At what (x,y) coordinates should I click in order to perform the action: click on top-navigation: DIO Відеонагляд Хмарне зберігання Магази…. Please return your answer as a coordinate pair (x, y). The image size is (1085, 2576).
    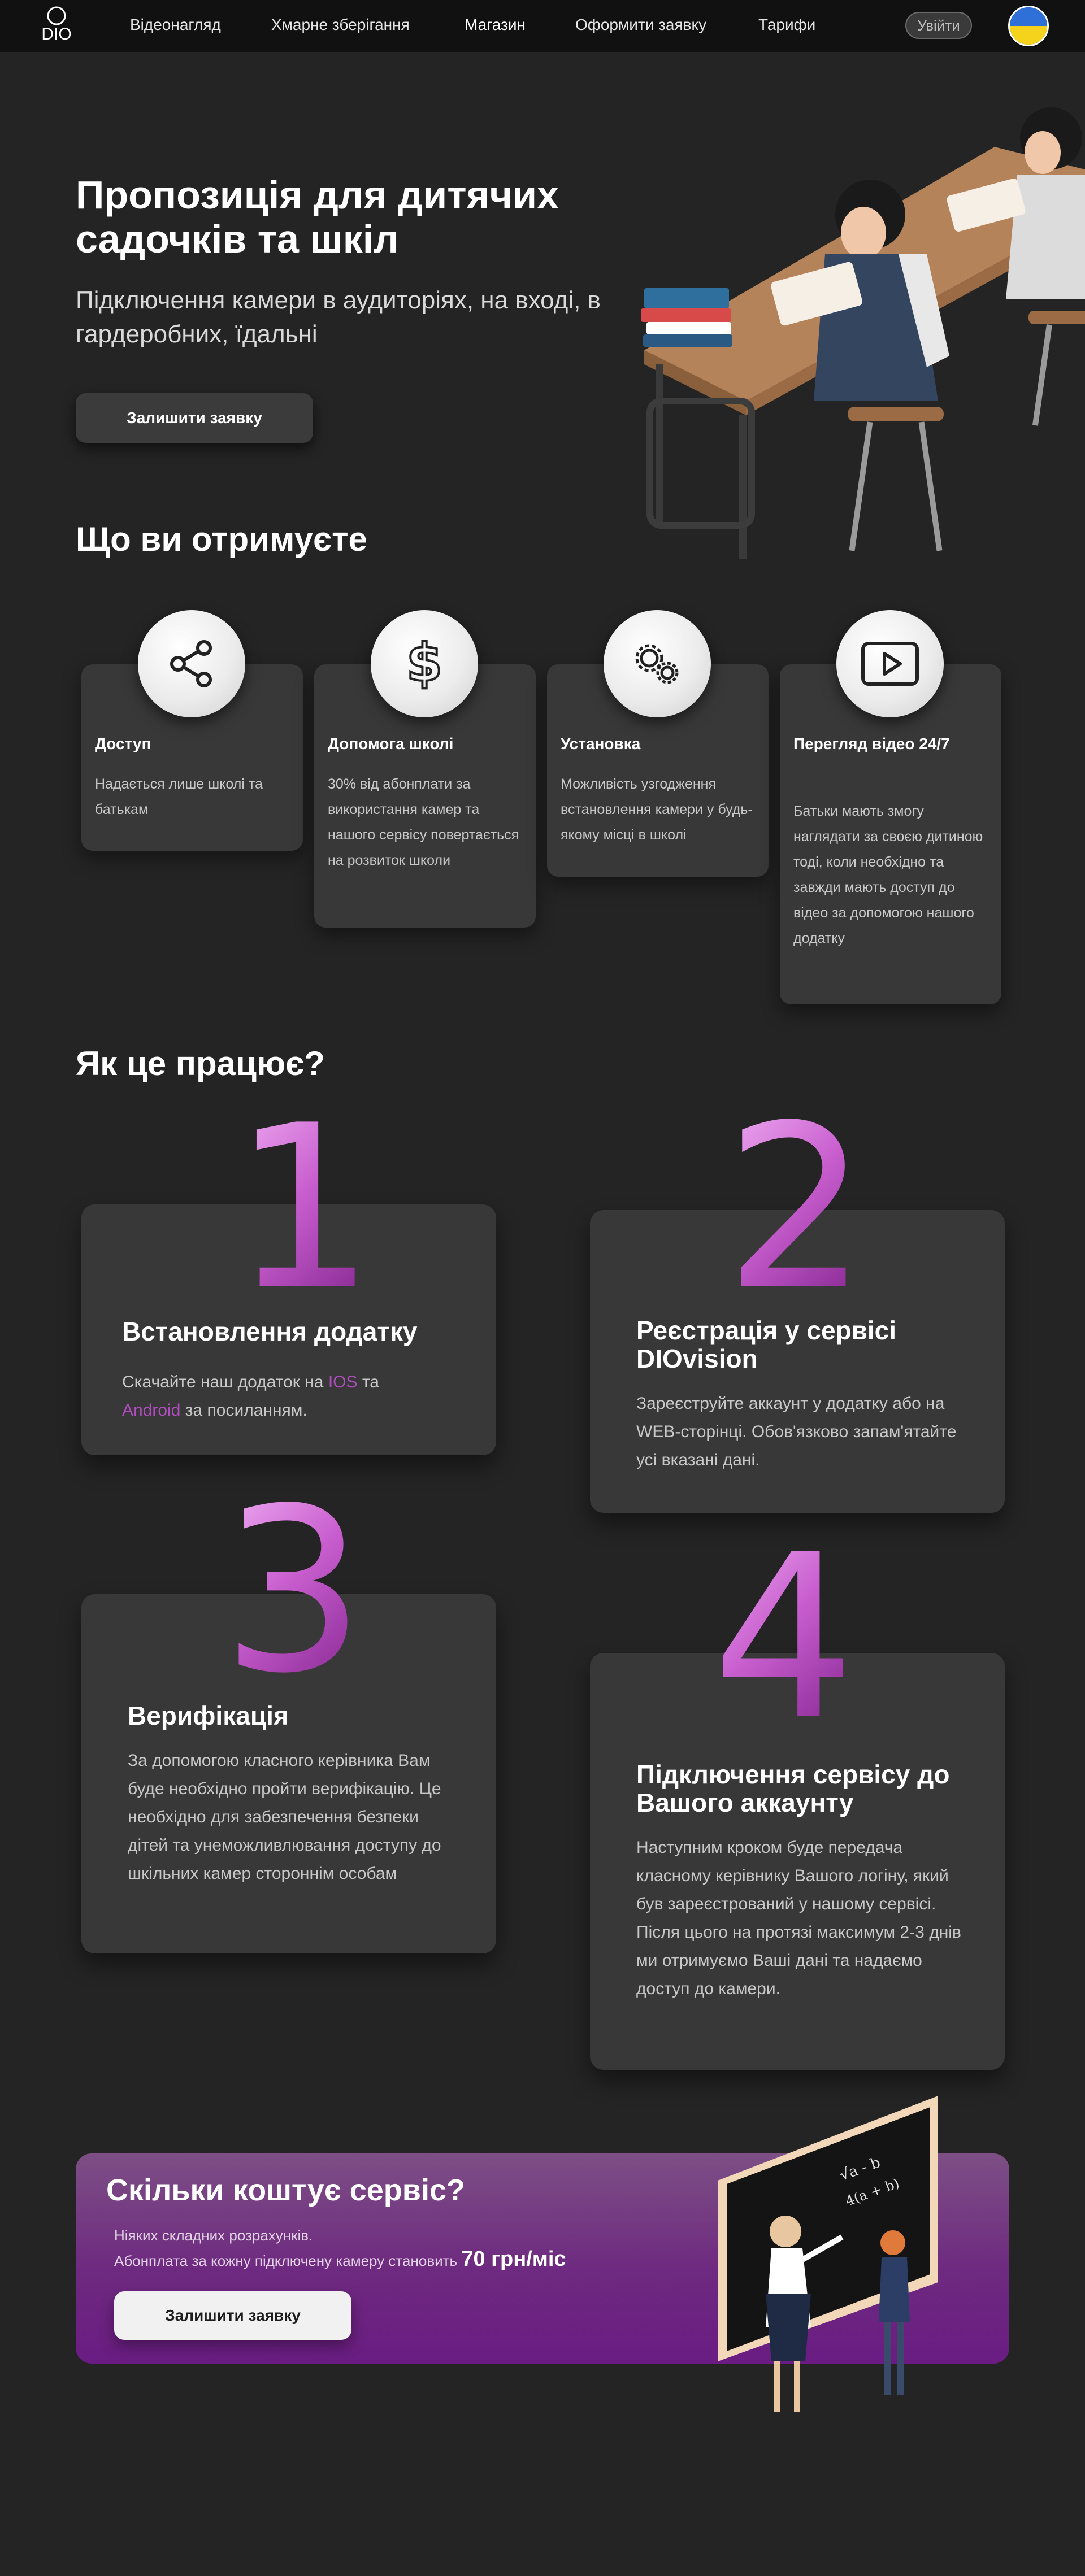
    Looking at the image, I should click on (542, 26).